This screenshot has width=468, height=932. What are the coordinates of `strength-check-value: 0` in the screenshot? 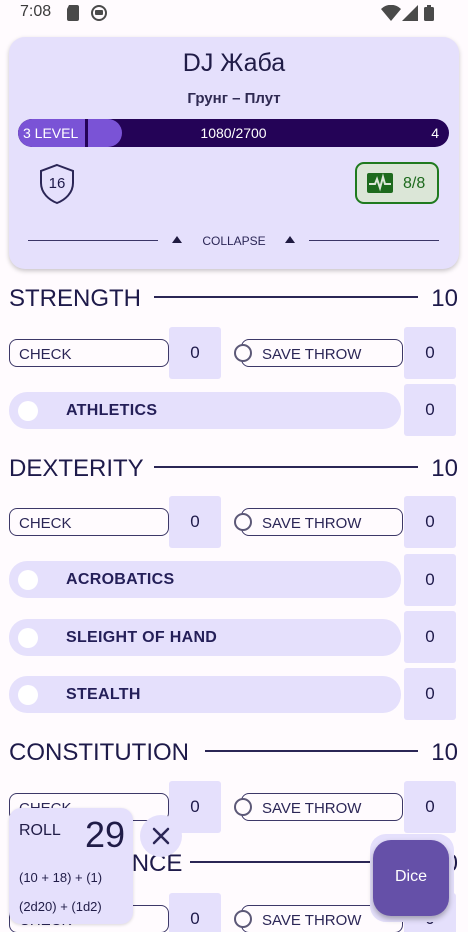 It's located at (195, 353).